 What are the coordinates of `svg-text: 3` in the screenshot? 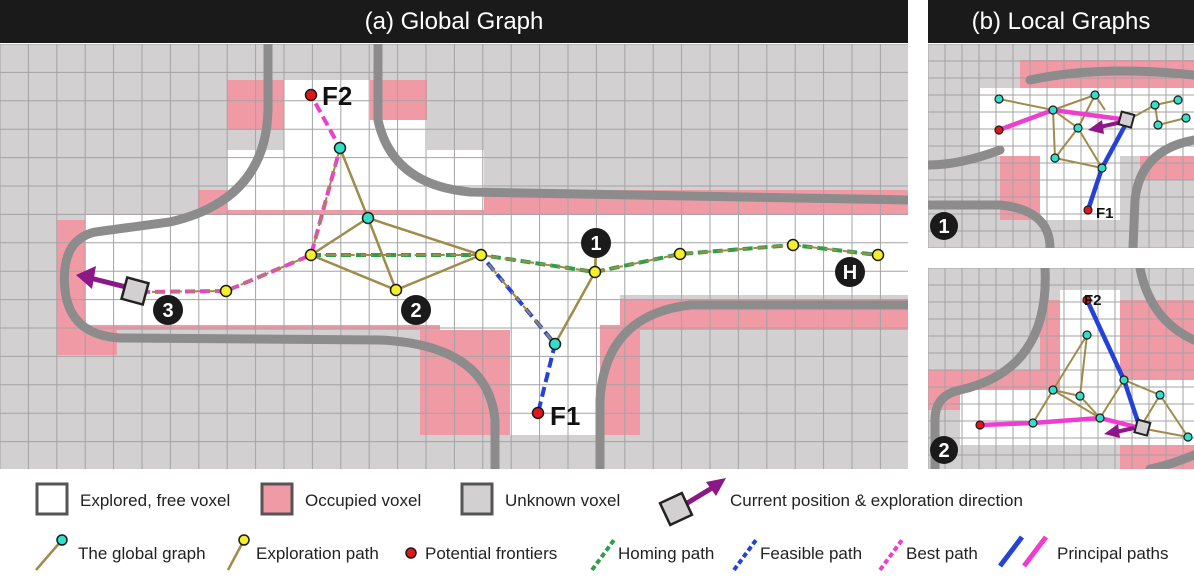 It's located at (167, 311).